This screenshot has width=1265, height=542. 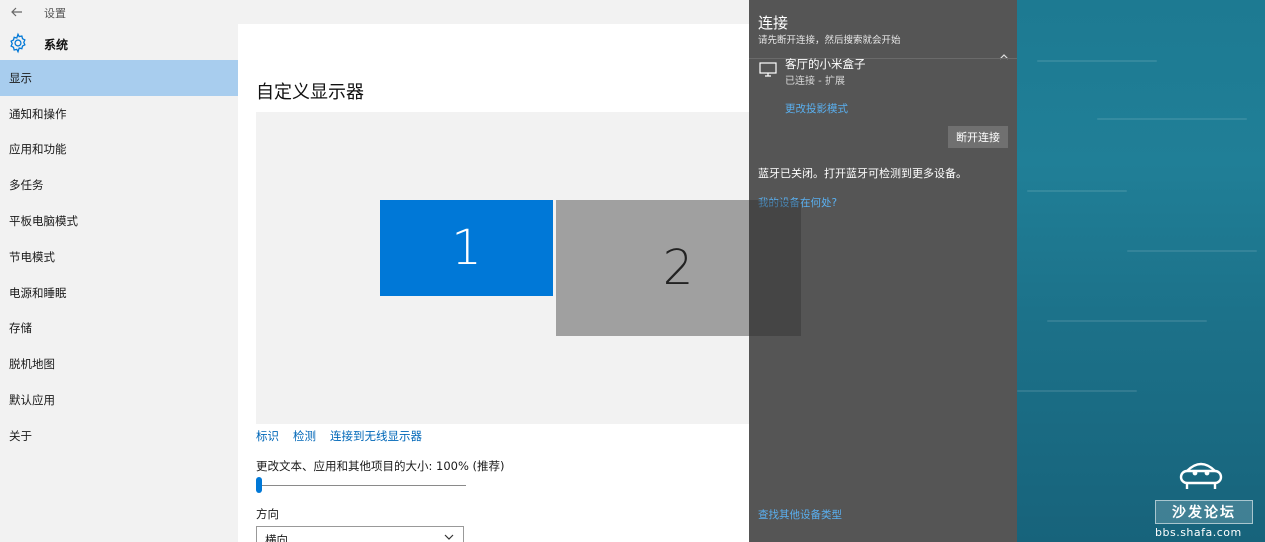 What do you see at coordinates (862, 173) in the screenshot?
I see `bluetooth-note: 蓝牙已关闭。打开蓝牙可检测到更多设备。` at bounding box center [862, 173].